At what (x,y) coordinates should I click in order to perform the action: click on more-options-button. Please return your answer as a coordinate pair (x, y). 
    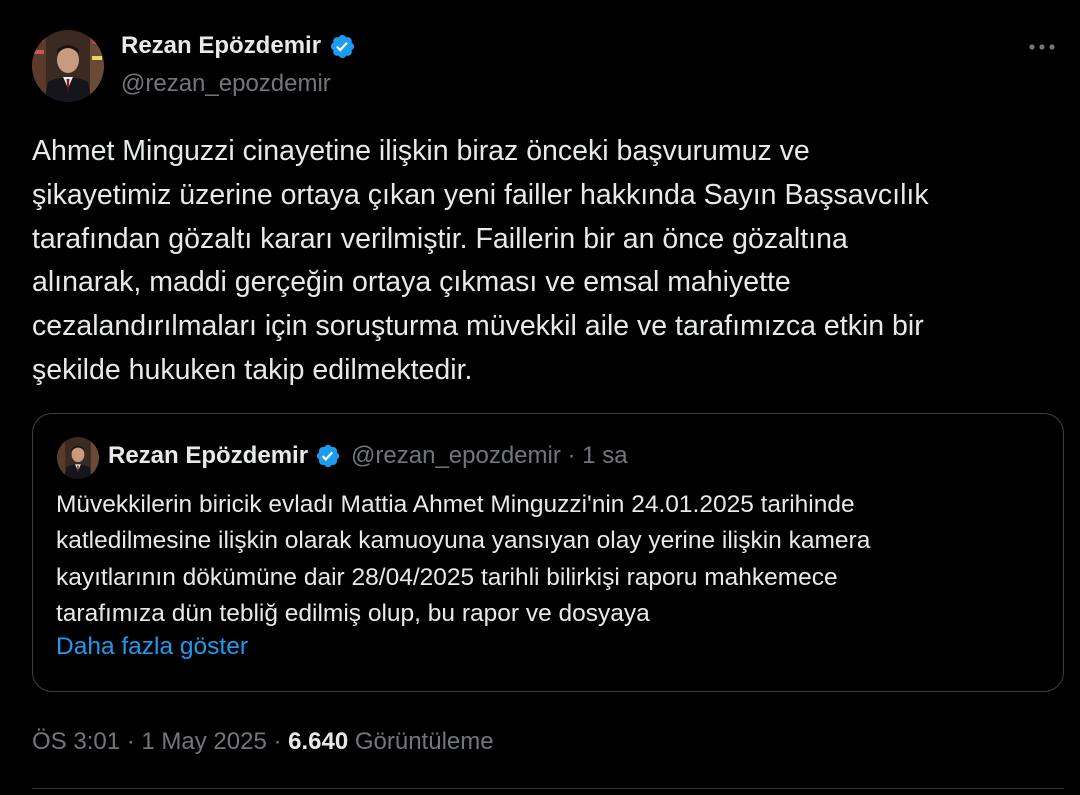
    Looking at the image, I should click on (1042, 47).